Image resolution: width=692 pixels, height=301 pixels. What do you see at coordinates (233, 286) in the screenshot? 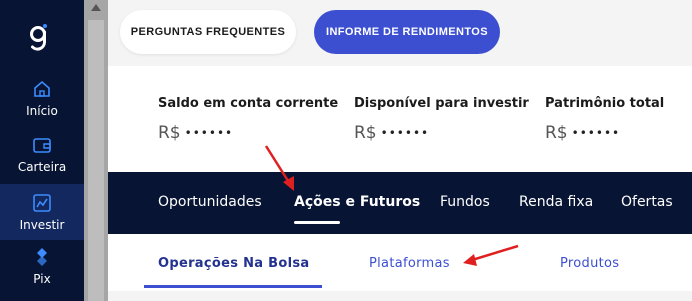
I see `active-subtab-indicator` at bounding box center [233, 286].